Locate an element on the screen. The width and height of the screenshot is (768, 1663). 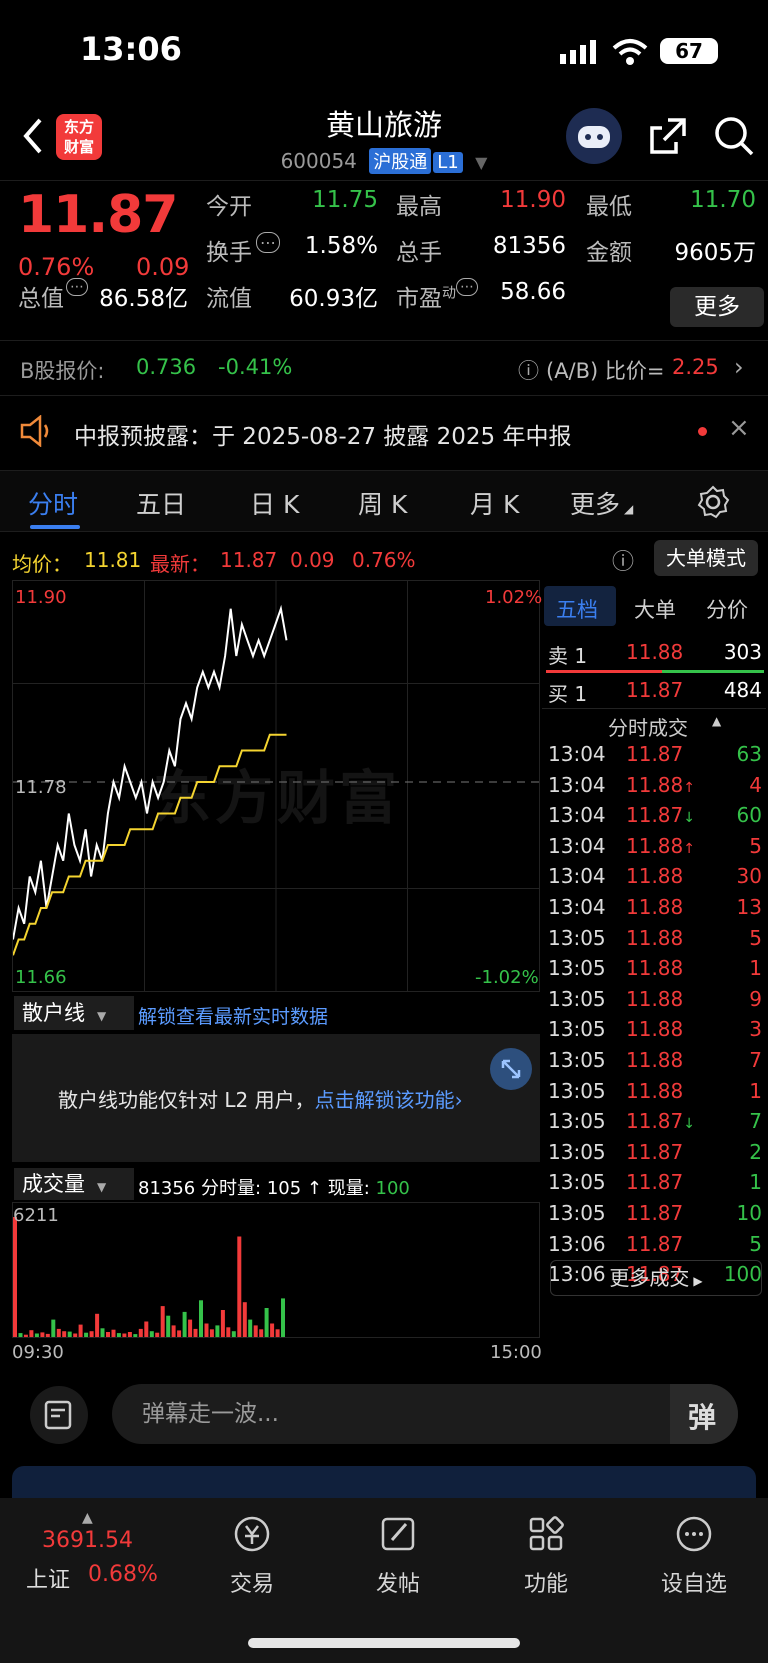
trade-volume: 5 is located at coordinates (755, 845).